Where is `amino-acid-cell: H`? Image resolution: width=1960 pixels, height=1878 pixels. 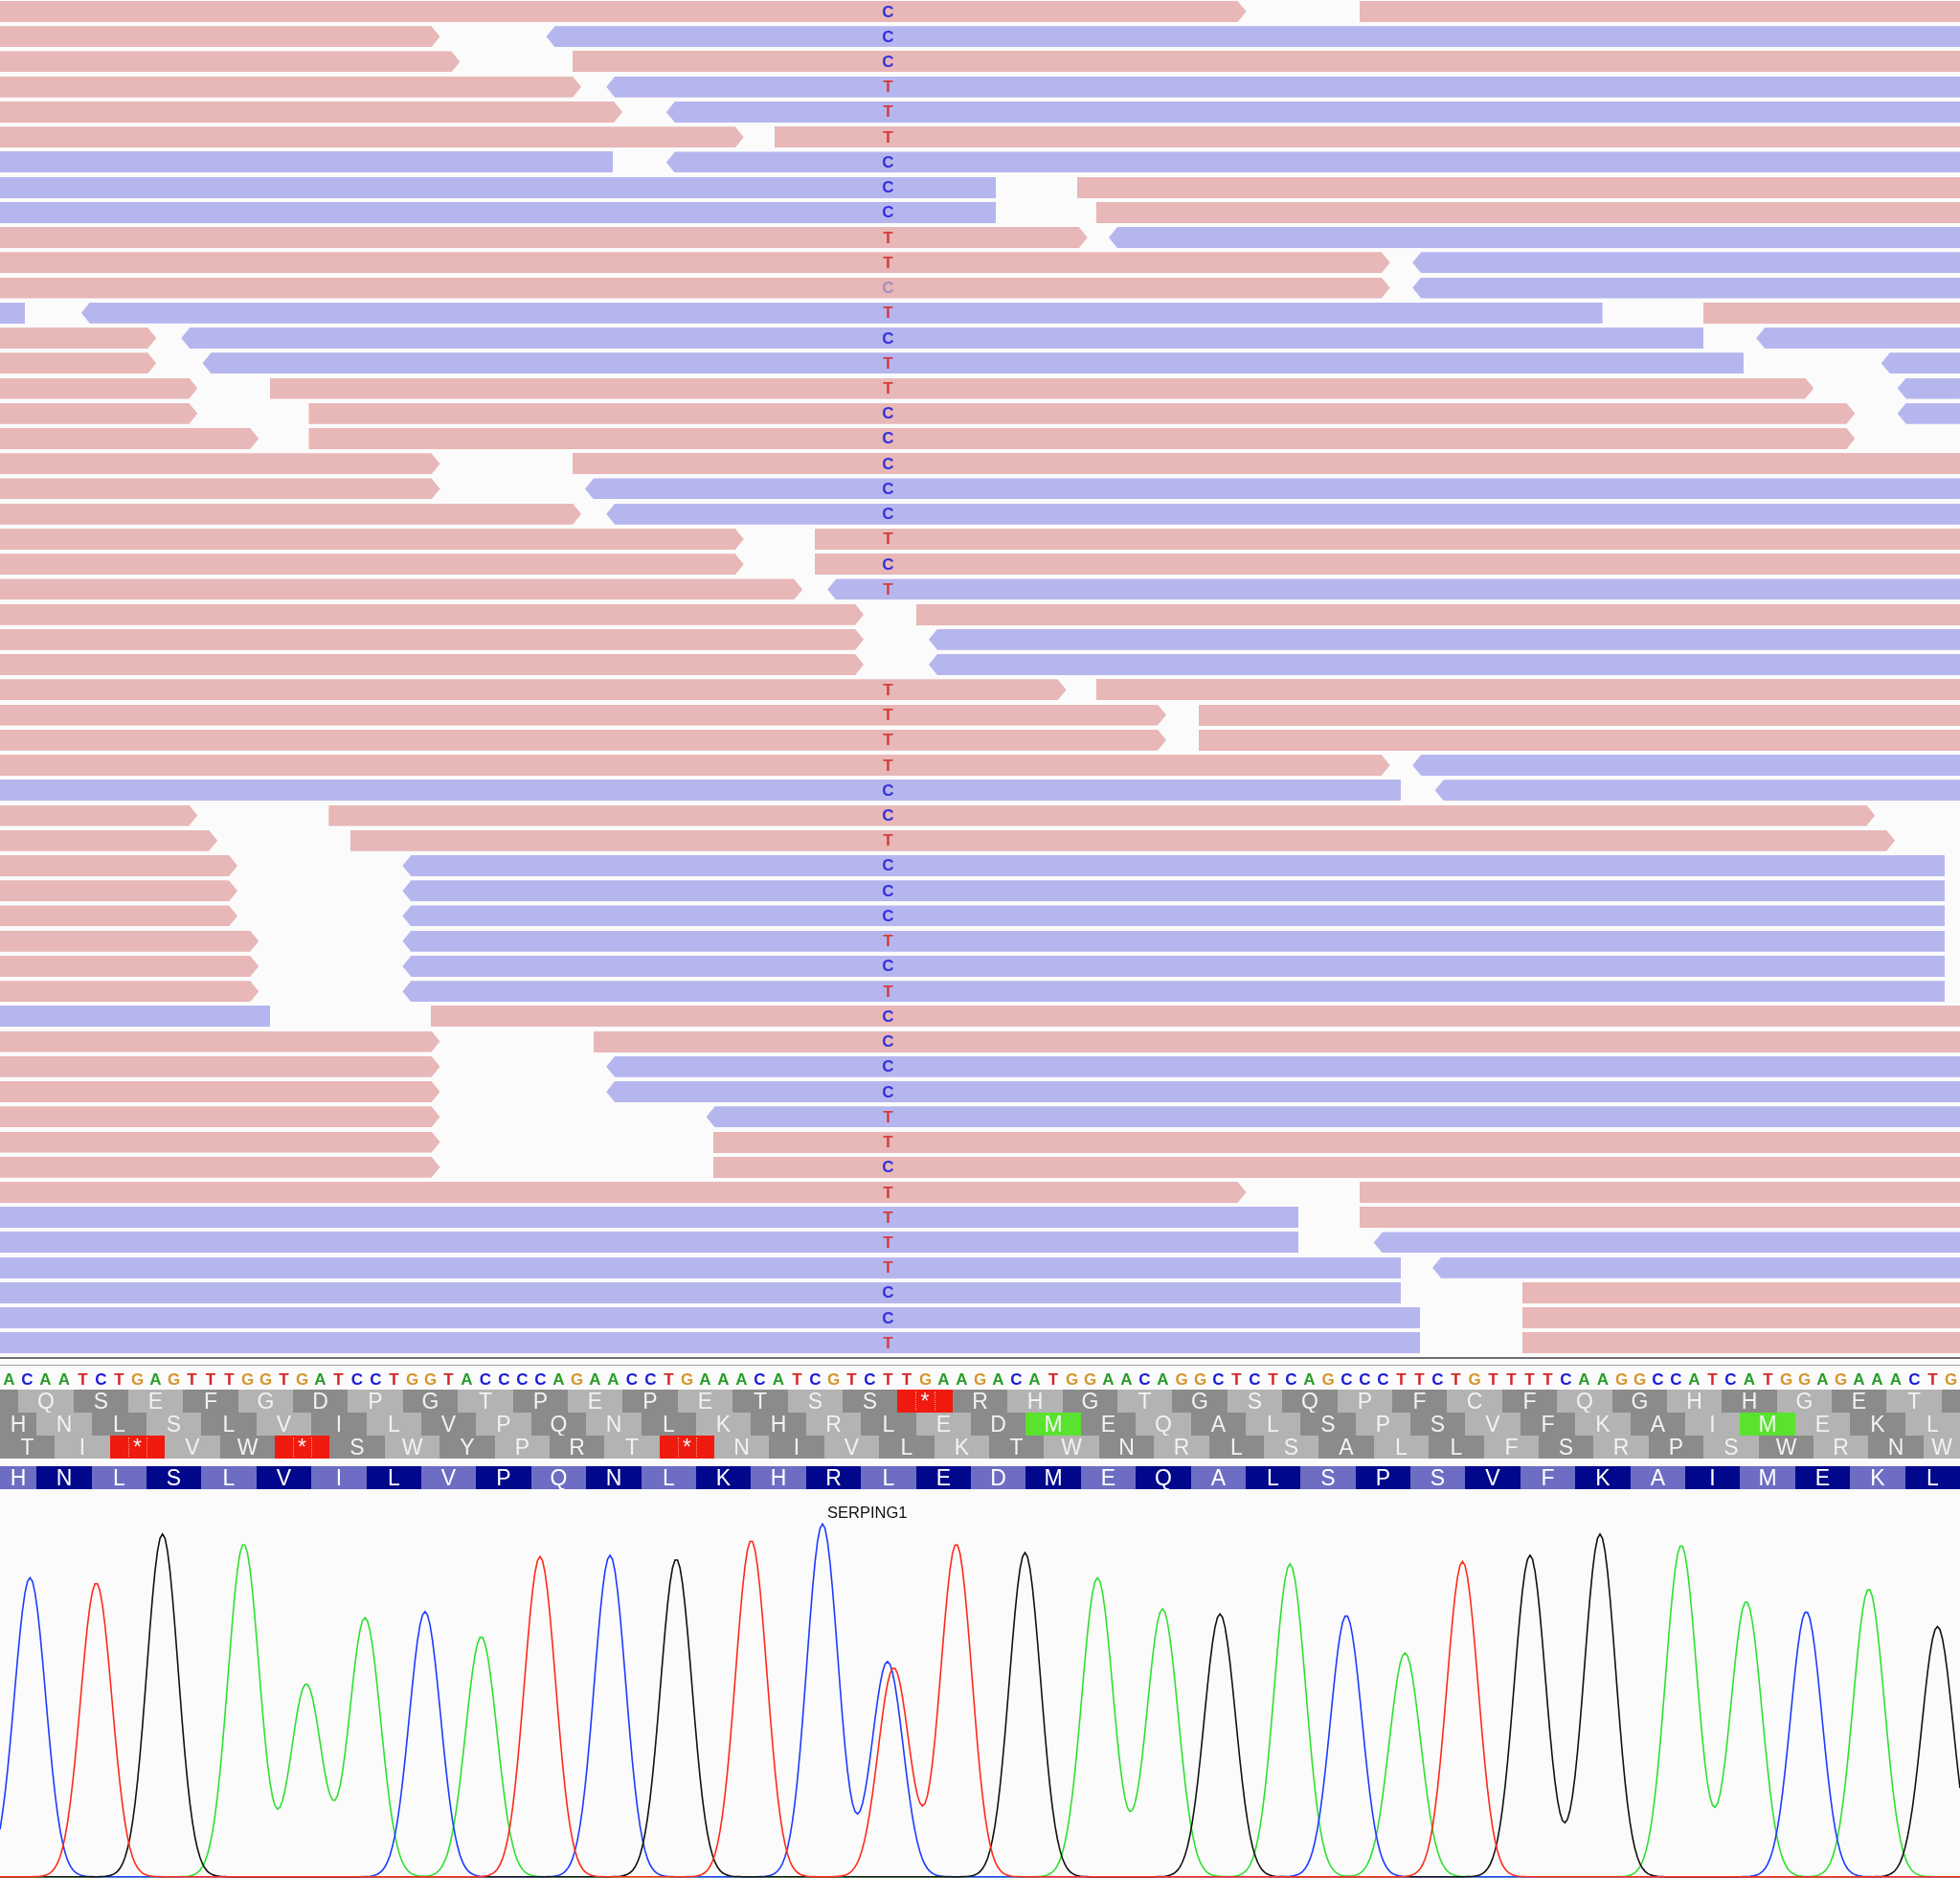 amino-acid-cell: H is located at coordinates (778, 1424).